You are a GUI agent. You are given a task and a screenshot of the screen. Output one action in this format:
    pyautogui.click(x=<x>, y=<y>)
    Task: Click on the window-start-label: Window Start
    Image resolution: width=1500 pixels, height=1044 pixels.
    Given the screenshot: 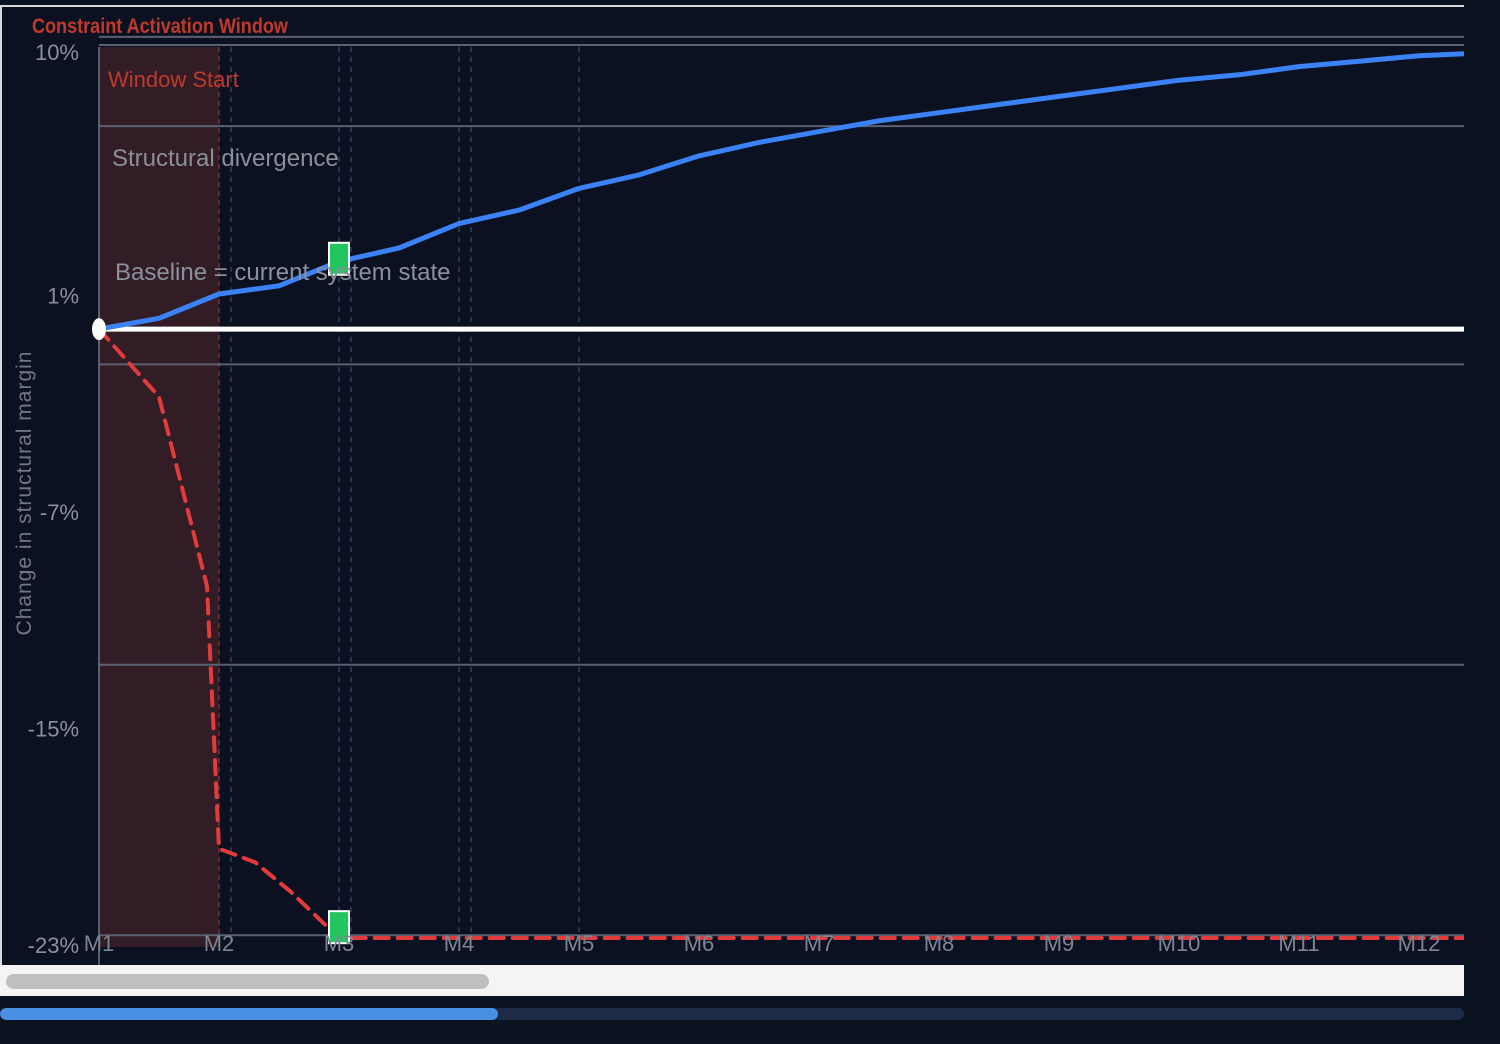 What is the action you would take?
    pyautogui.click(x=173, y=79)
    